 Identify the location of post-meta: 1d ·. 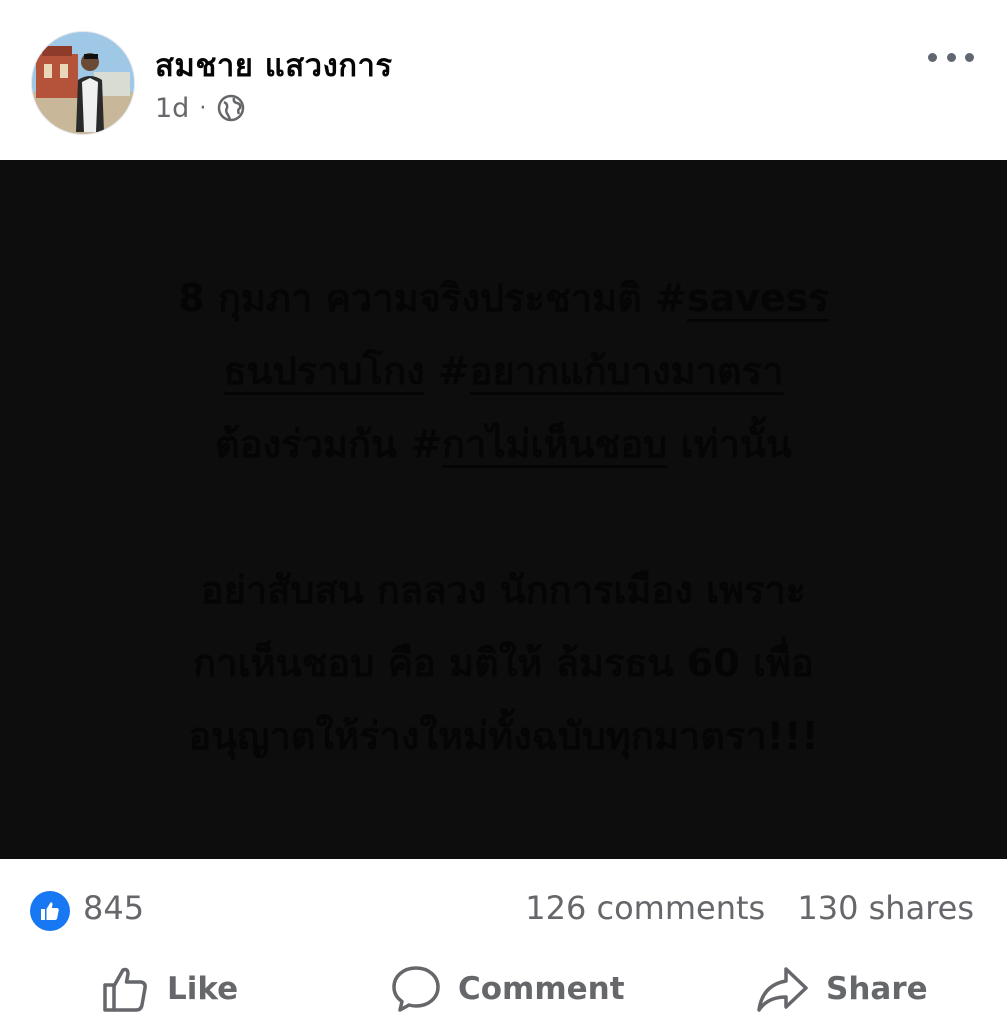
(200, 108).